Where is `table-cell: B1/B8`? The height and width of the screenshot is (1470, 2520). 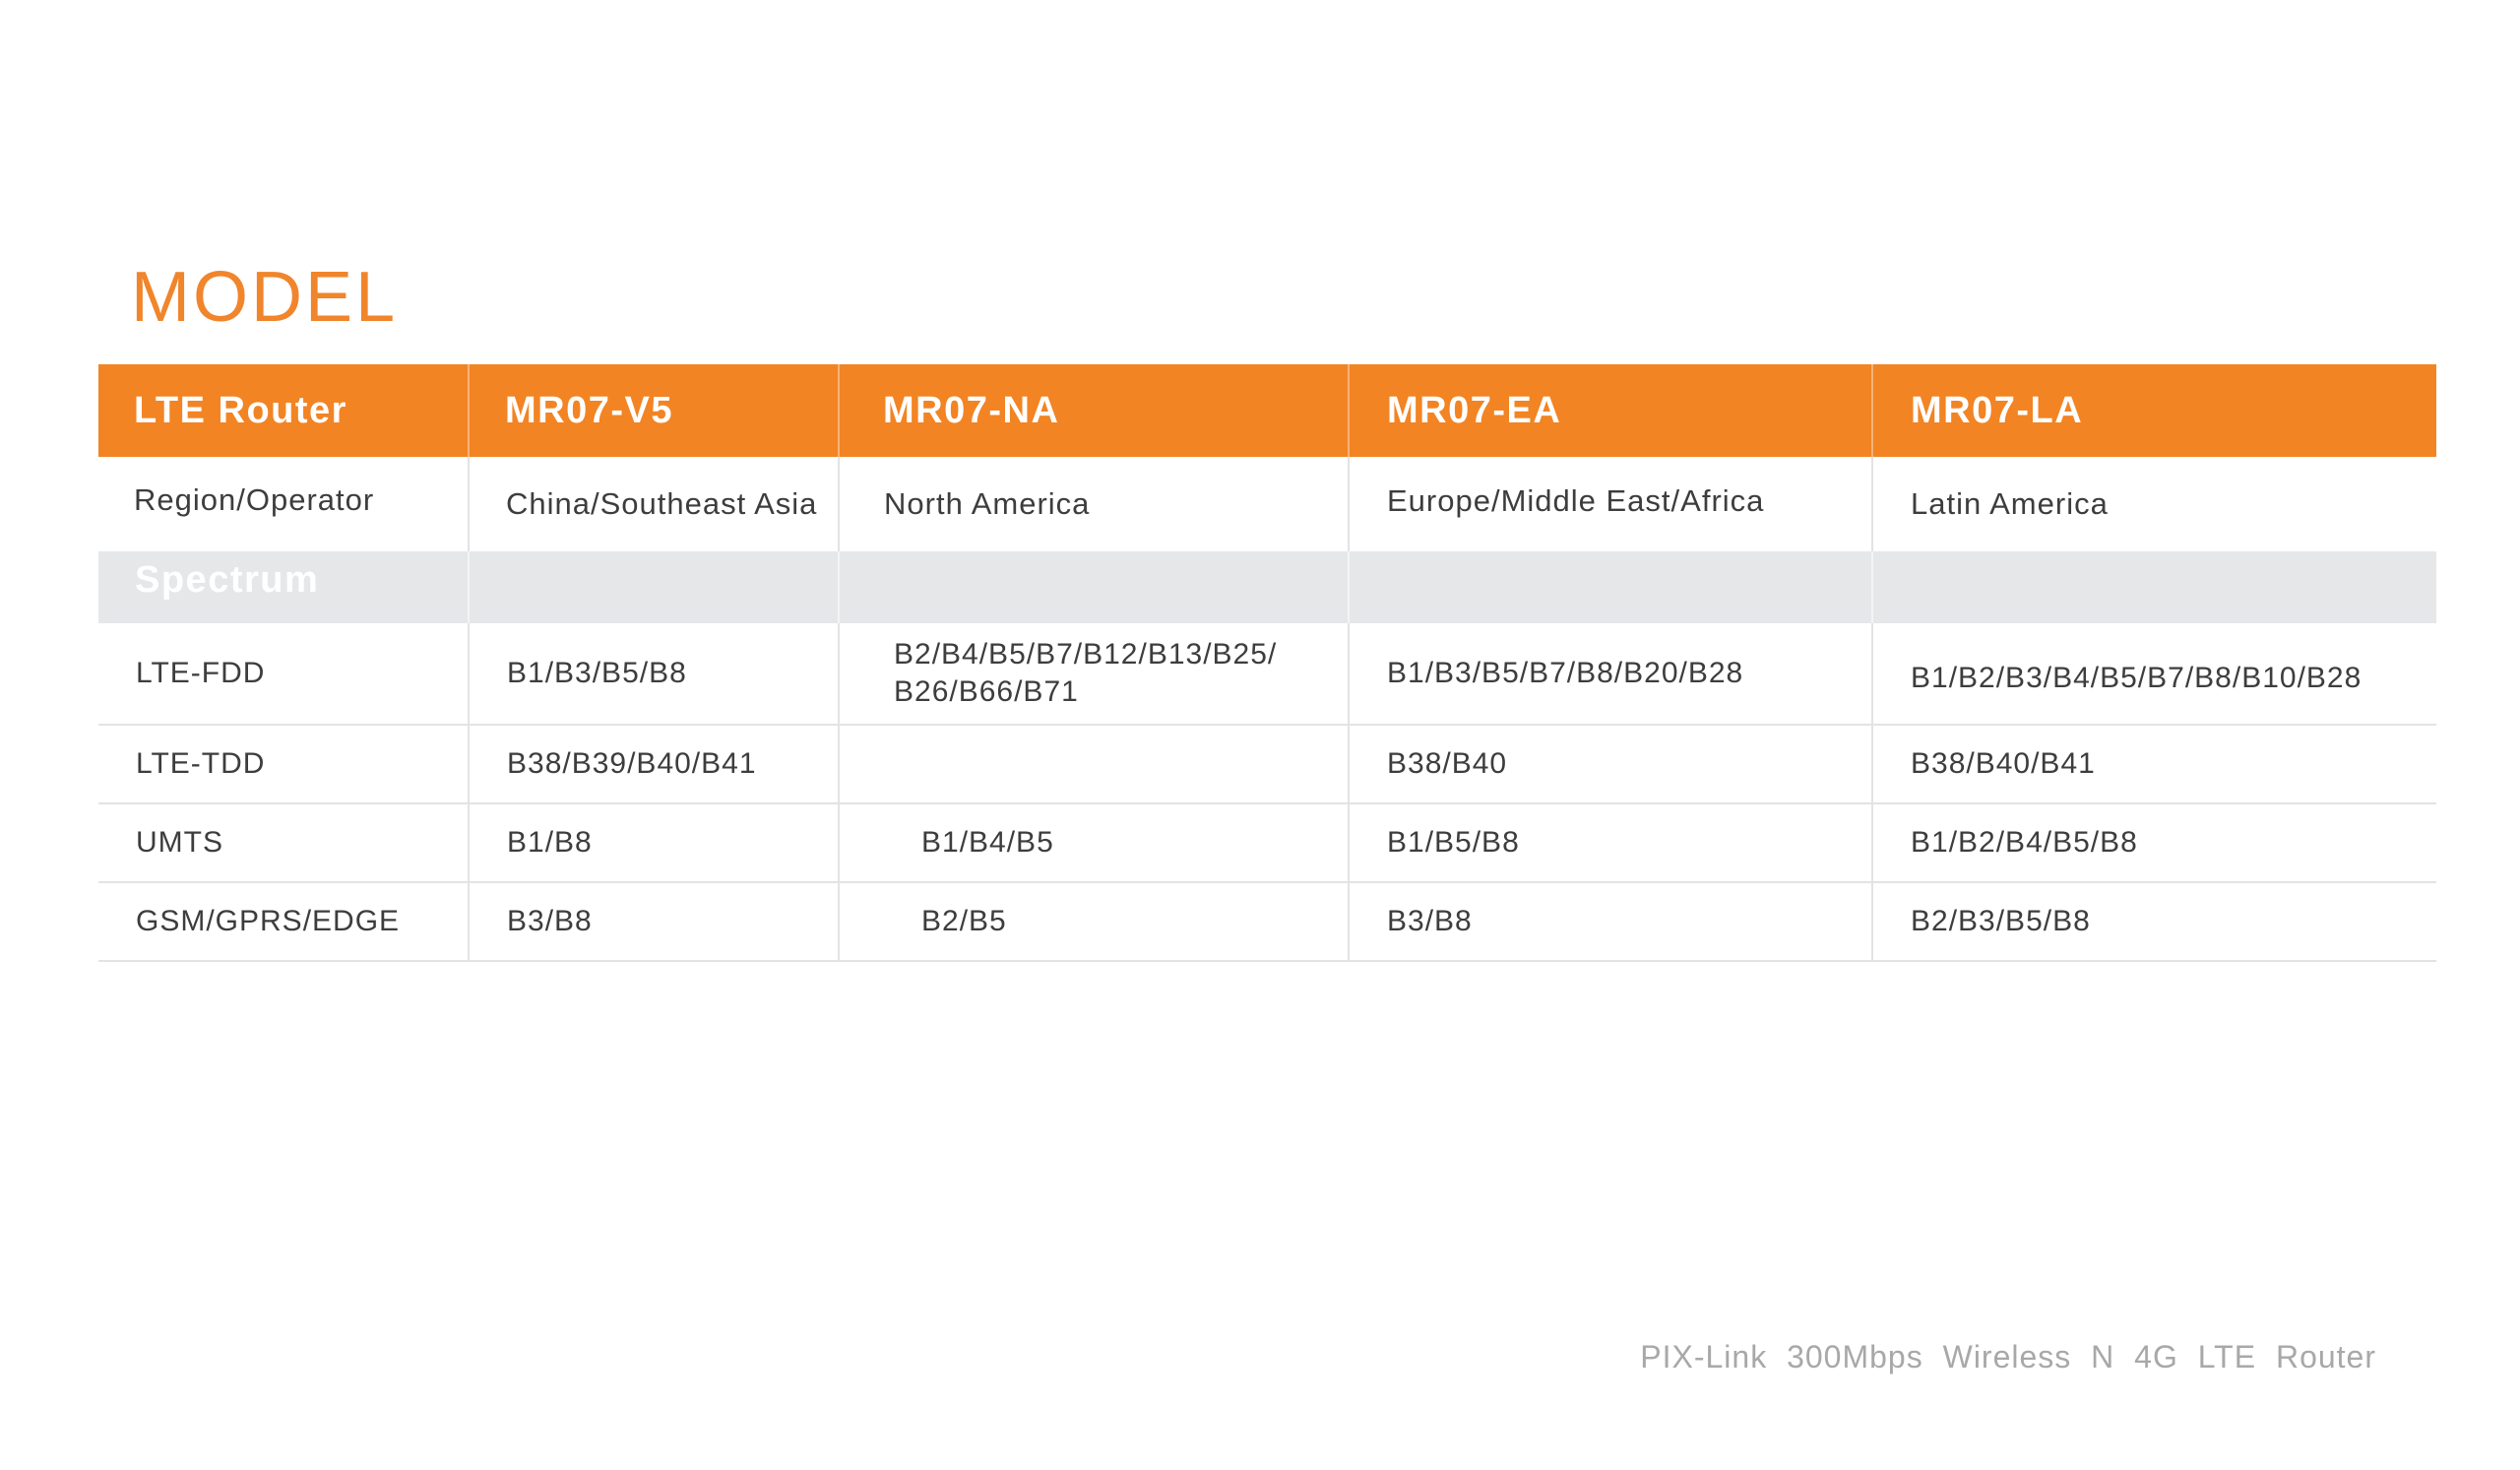
table-cell: B1/B8 is located at coordinates (653, 843).